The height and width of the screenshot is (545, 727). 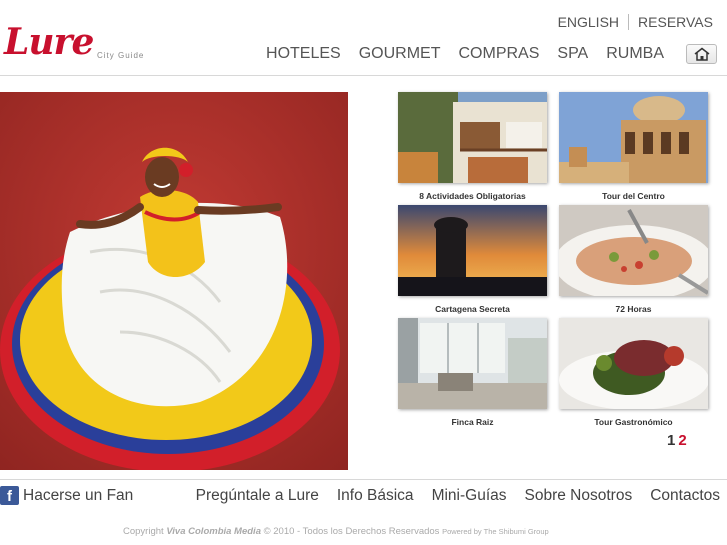 I want to click on footer-divider, so click(x=363, y=479).